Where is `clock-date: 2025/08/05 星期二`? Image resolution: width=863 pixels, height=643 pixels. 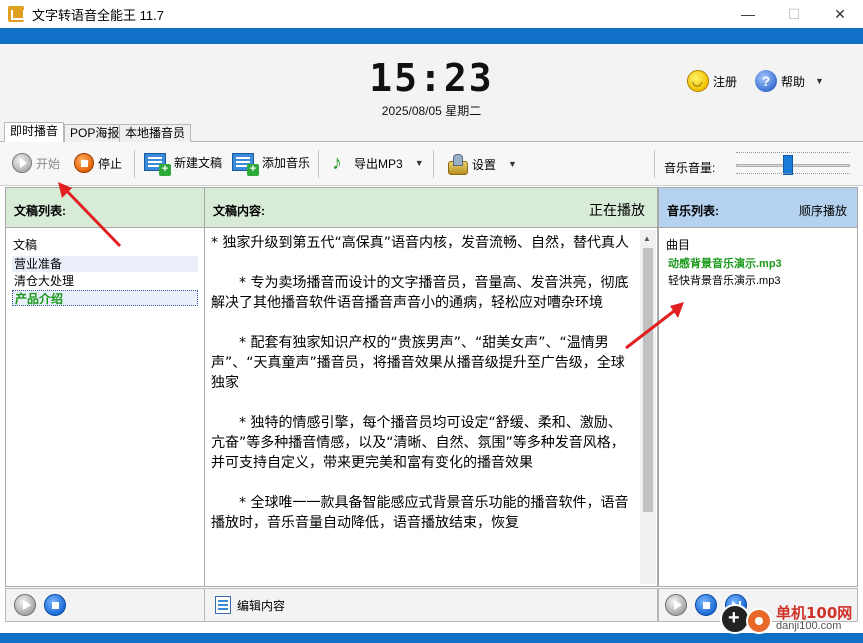
clock-date: 2025/08/05 星期二 is located at coordinates (431, 111).